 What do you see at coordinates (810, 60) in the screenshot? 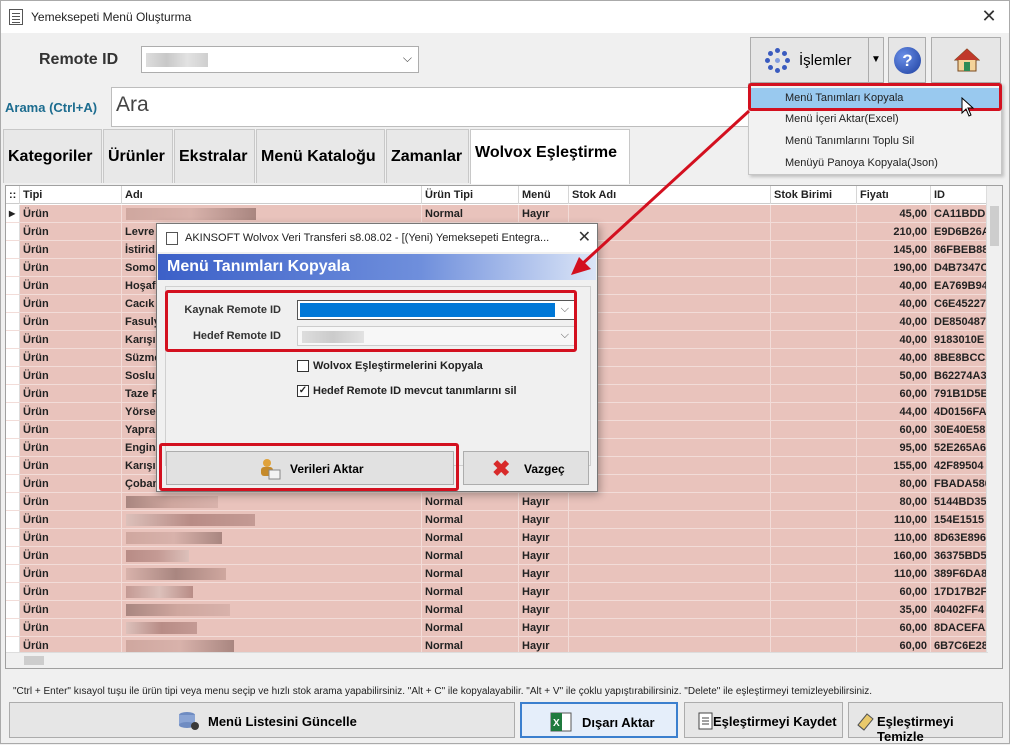
I see `islemler-button: İşlemler` at bounding box center [810, 60].